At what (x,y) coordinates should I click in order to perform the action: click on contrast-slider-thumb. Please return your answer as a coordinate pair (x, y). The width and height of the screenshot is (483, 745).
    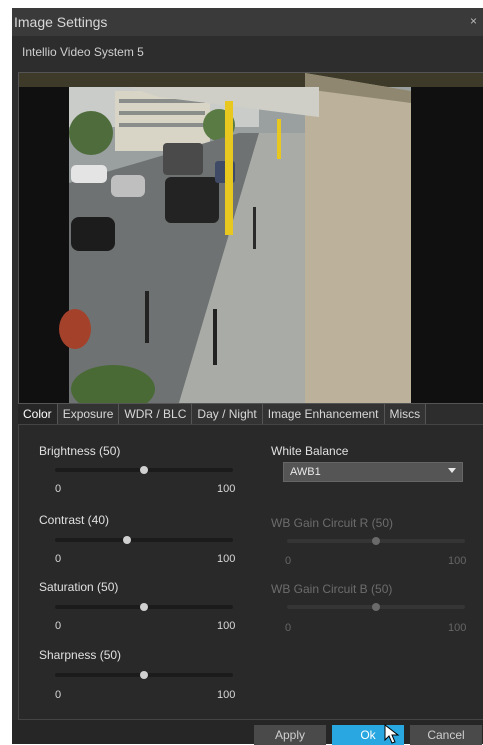
    Looking at the image, I should click on (127, 540).